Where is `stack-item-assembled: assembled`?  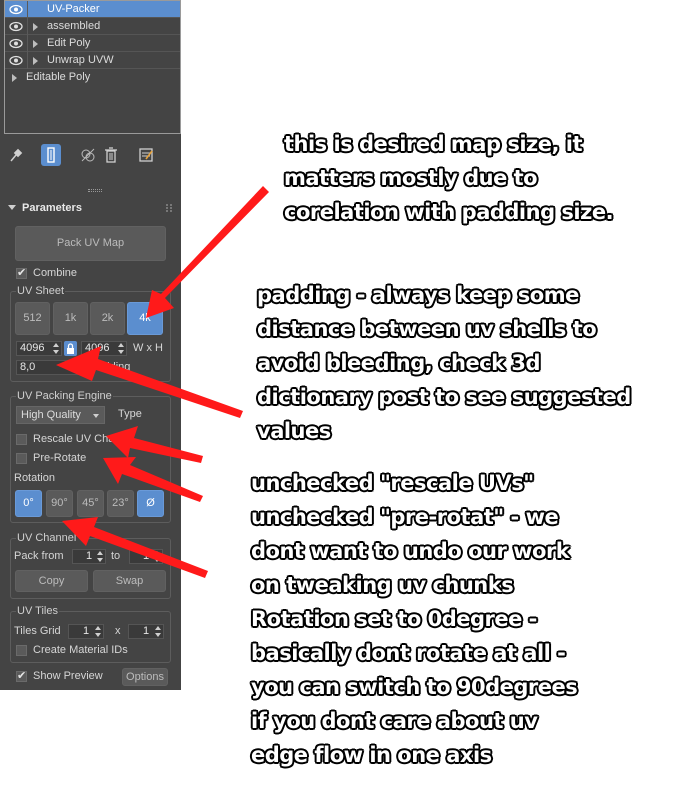
stack-item-assembled: assembled is located at coordinates (92, 26).